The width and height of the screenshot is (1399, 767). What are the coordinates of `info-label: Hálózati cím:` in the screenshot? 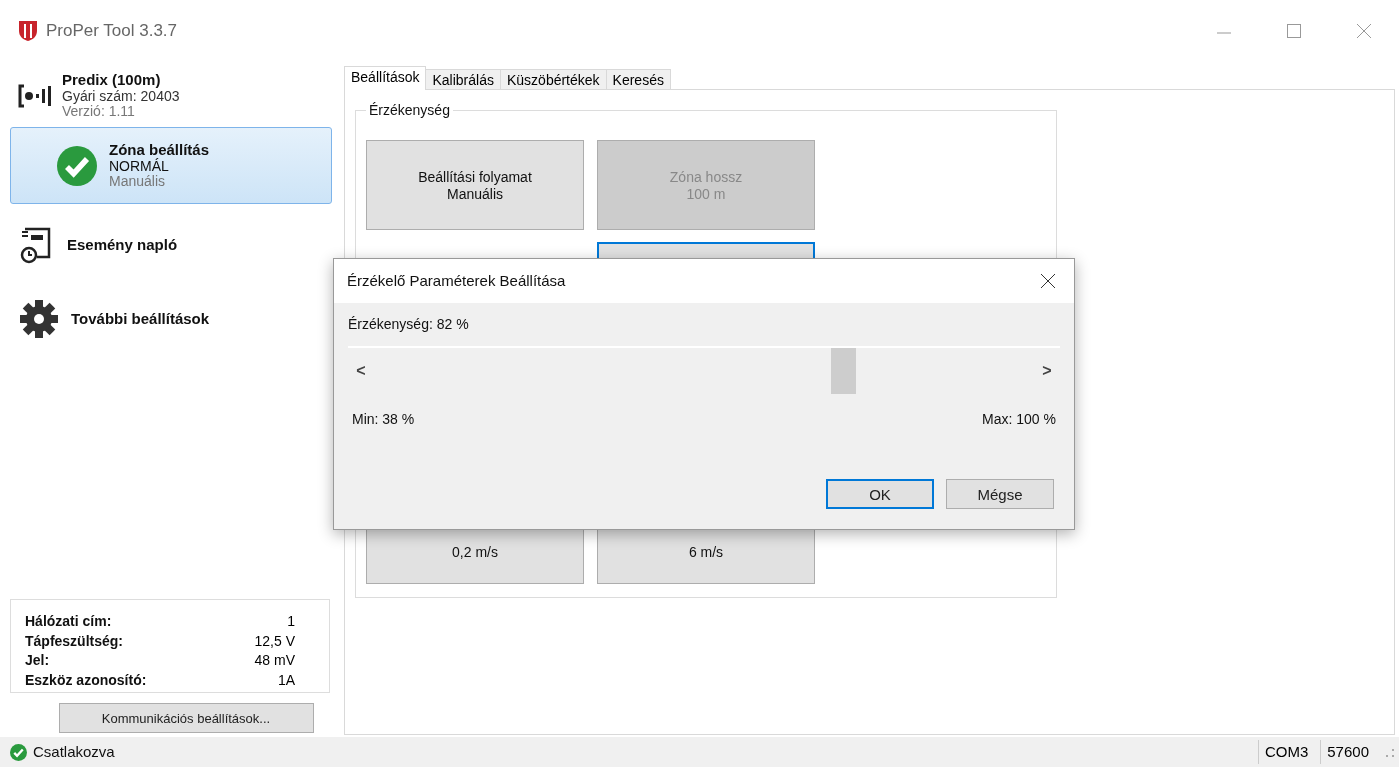 It's located at (69, 622).